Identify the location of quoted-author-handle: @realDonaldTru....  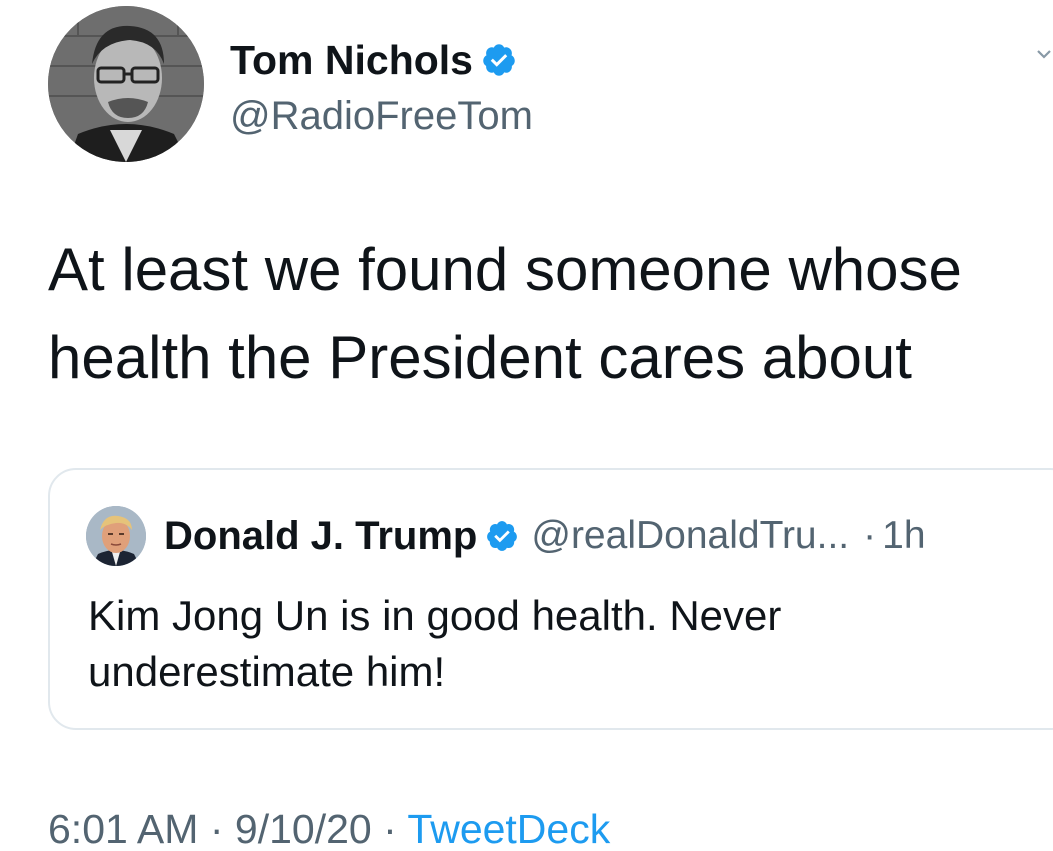
(690, 536).